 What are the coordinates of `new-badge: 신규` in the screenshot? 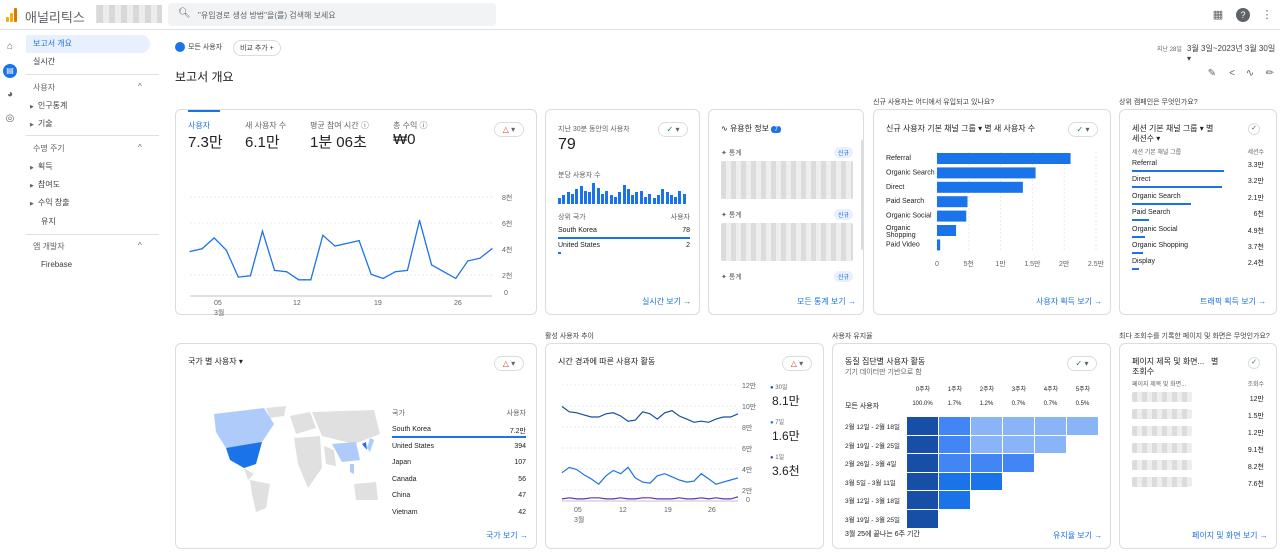 It's located at (844, 214).